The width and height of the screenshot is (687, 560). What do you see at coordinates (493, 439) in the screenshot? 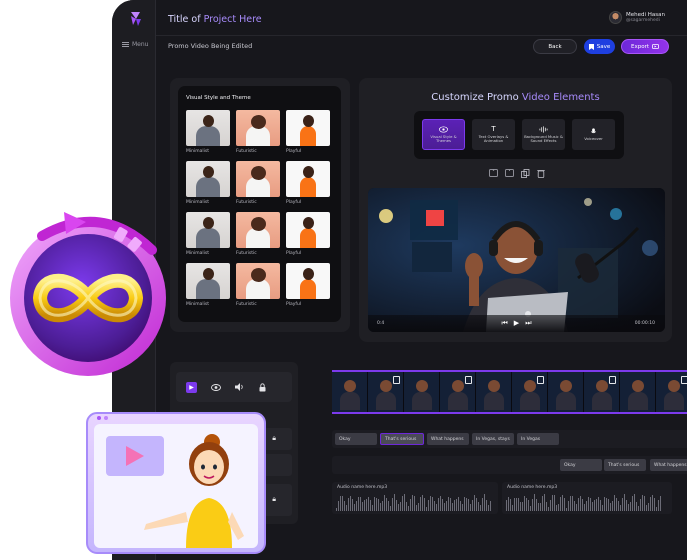
I see `text-clip: In Vegas, stays` at bounding box center [493, 439].